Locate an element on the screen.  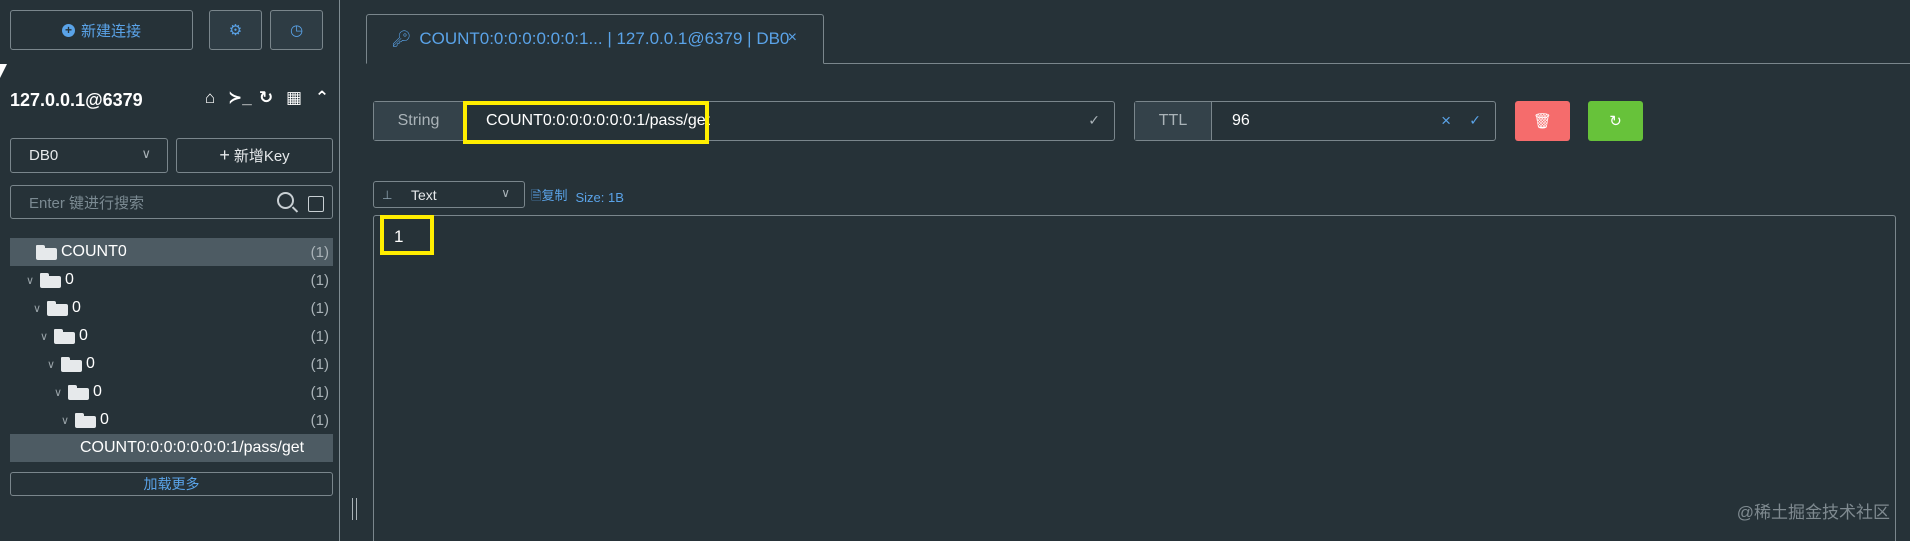
connection-toolbar: ⌂ ≻_ ↻ ▦ ⌃ is located at coordinates (266, 98).